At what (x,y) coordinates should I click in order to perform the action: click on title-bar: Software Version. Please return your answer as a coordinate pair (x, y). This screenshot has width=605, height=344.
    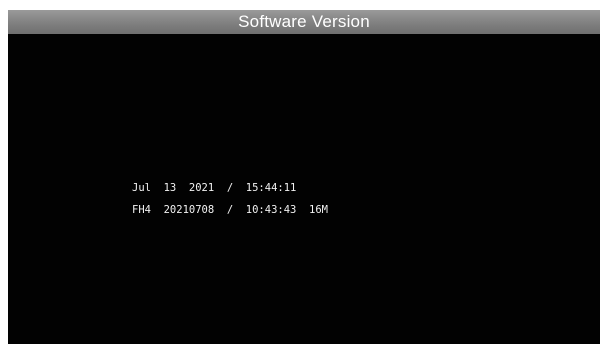
    Looking at the image, I should click on (304, 22).